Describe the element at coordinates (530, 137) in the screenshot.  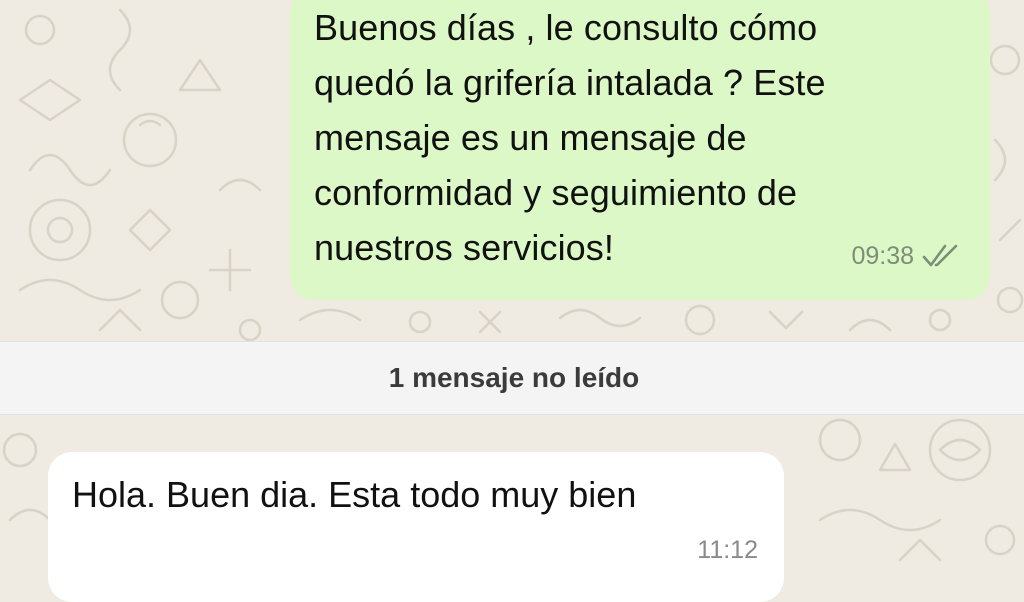
I see `message-line: mensaje es un mensaje de` at that location.